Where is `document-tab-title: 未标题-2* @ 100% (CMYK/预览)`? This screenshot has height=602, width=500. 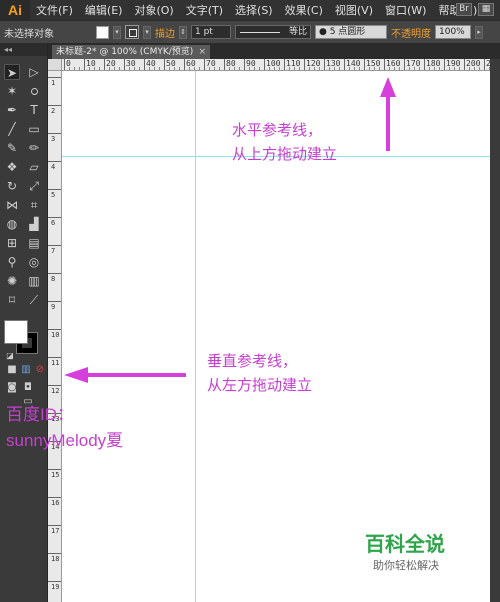
document-tab-title: 未标题-2* @ 100% (CMYK/预览) is located at coordinates (125, 52).